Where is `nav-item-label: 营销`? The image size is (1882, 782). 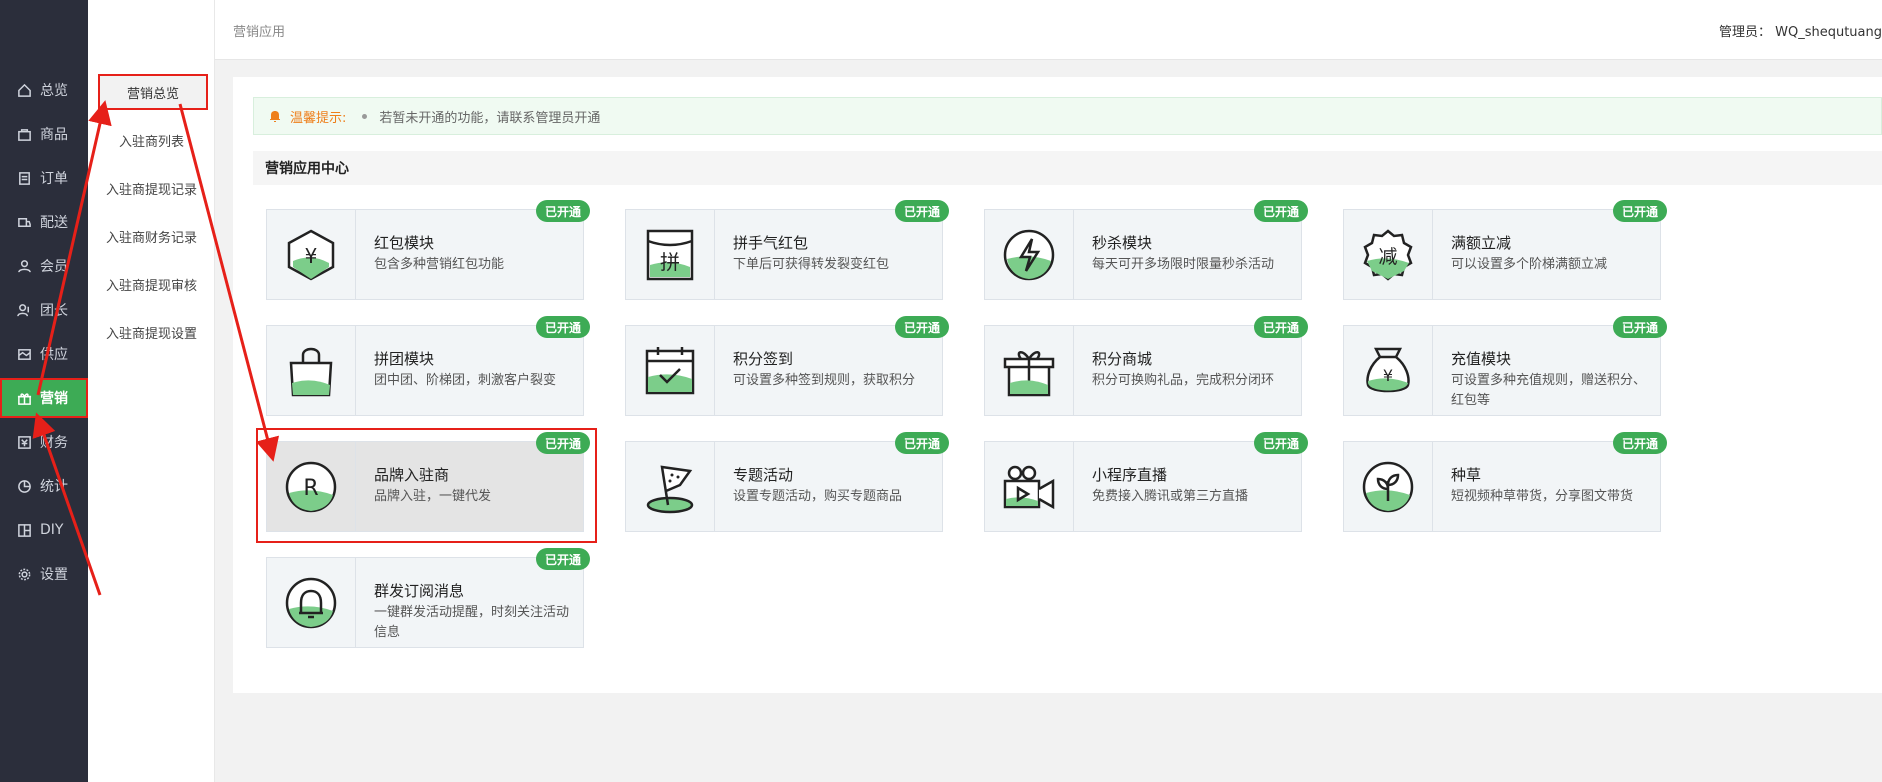
nav-item-label: 营销 is located at coordinates (54, 399).